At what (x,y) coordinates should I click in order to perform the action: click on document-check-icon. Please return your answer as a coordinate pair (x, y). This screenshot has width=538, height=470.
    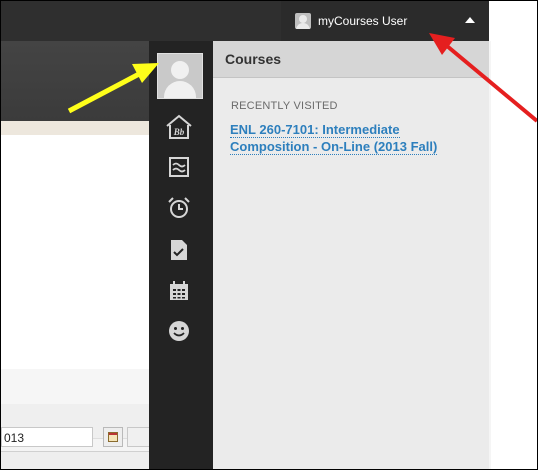
    Looking at the image, I should click on (179, 250).